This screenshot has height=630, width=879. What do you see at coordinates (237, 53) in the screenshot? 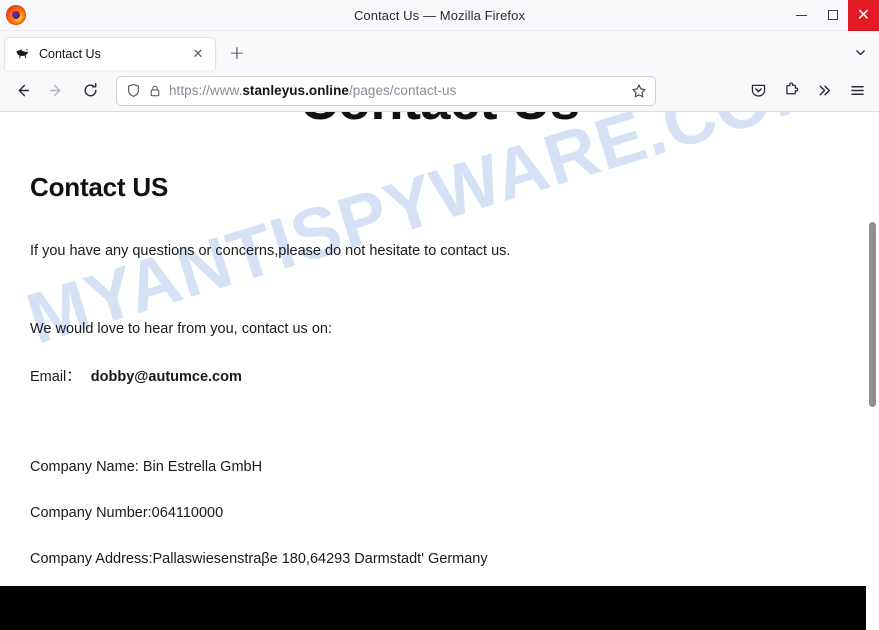
I see `new-tab-button: +` at bounding box center [237, 53].